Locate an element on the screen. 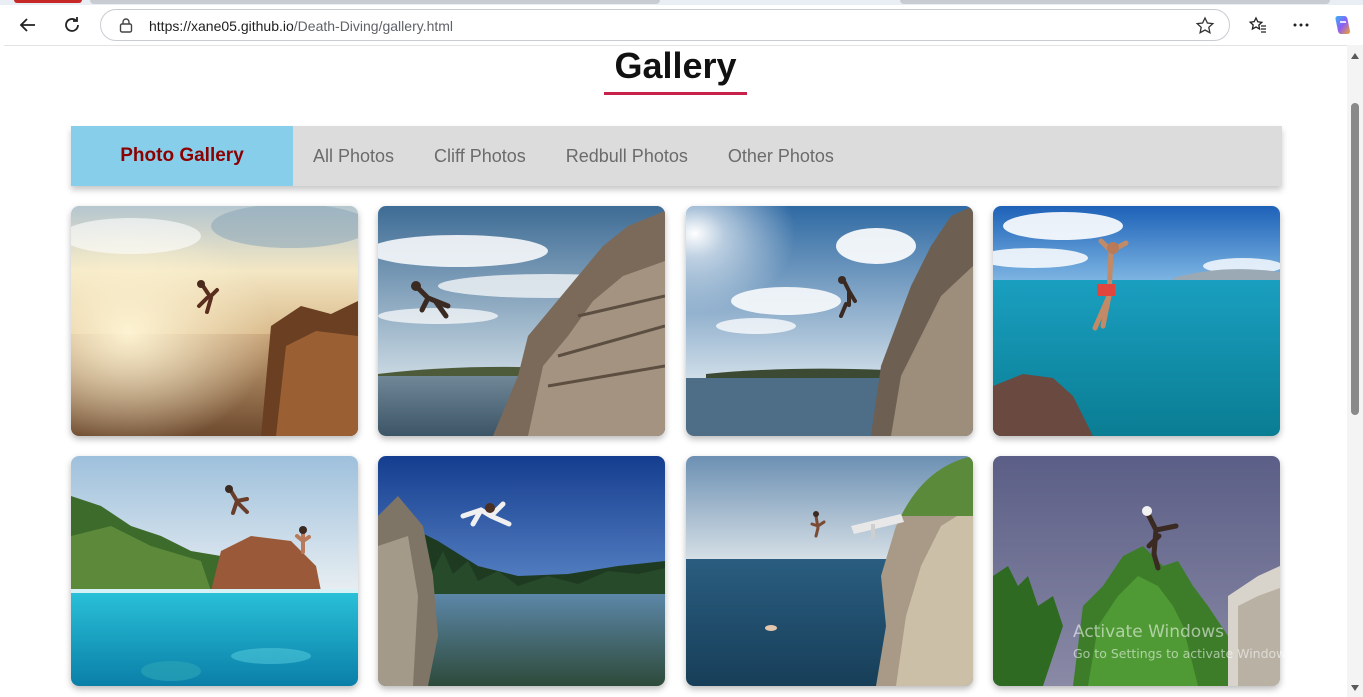 The height and width of the screenshot is (697, 1363). copilot-icon is located at coordinates (1343, 25).